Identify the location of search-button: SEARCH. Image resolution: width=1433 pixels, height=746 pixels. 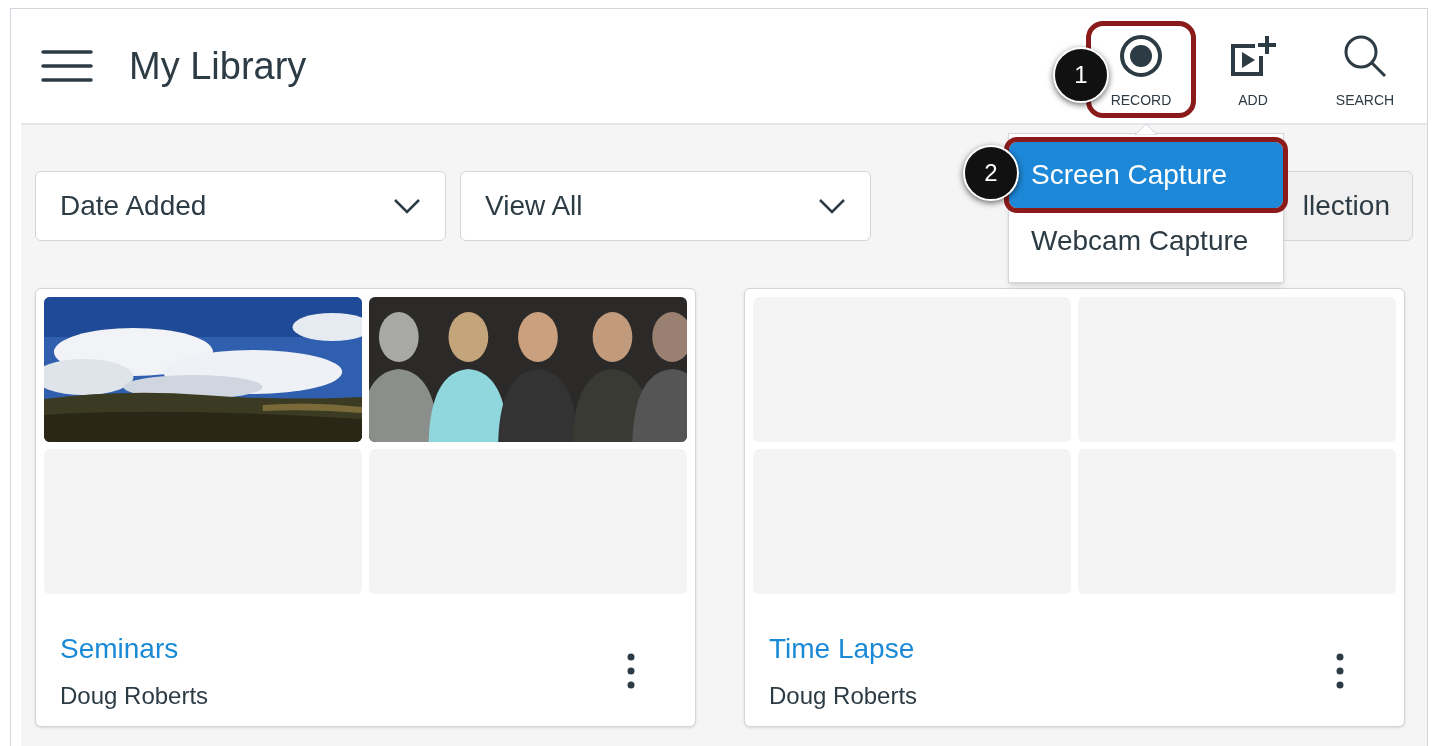
(1365, 69).